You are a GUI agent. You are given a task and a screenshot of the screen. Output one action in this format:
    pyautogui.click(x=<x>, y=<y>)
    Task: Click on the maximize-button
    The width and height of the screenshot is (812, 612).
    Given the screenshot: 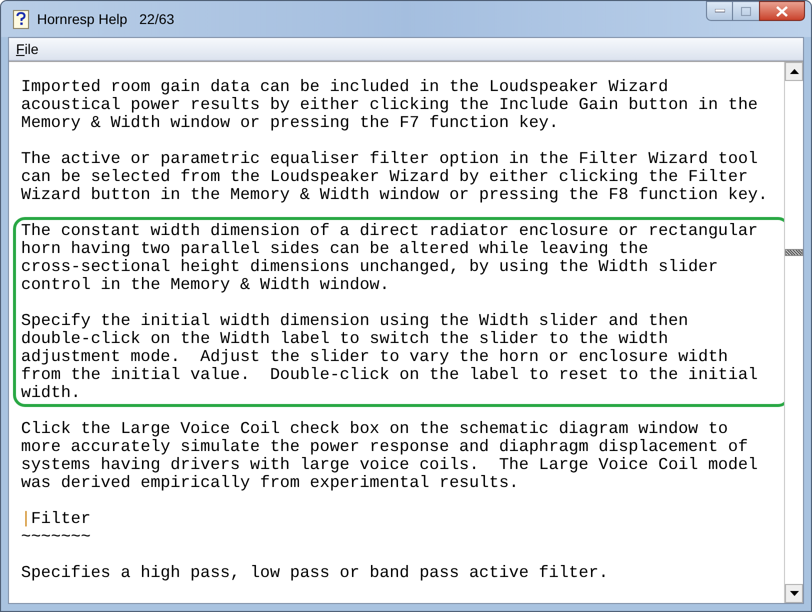 What is the action you would take?
    pyautogui.click(x=746, y=11)
    